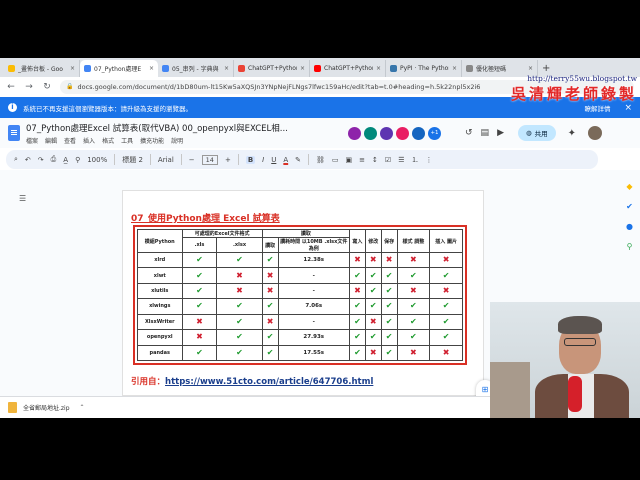 Image resolution: width=640 pixels, height=480 pixels. I want to click on history-icon: ↺, so click(469, 133).